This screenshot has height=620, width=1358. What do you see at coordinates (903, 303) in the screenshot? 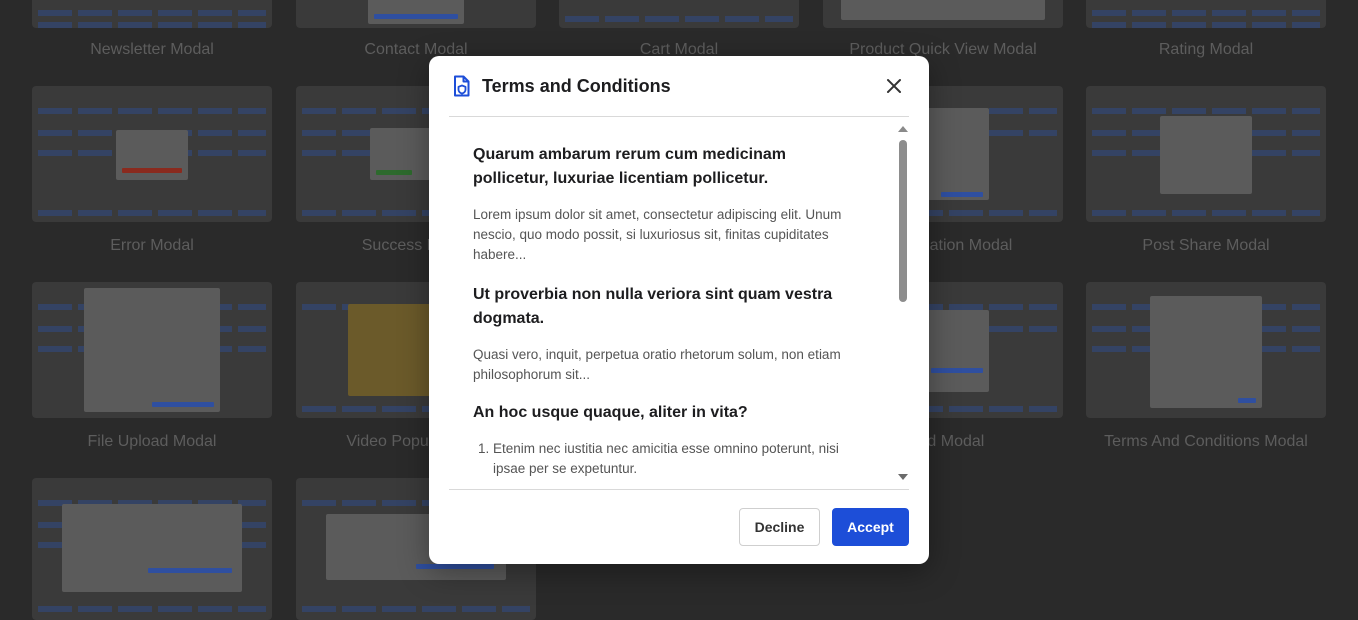
I see `scrollbar` at bounding box center [903, 303].